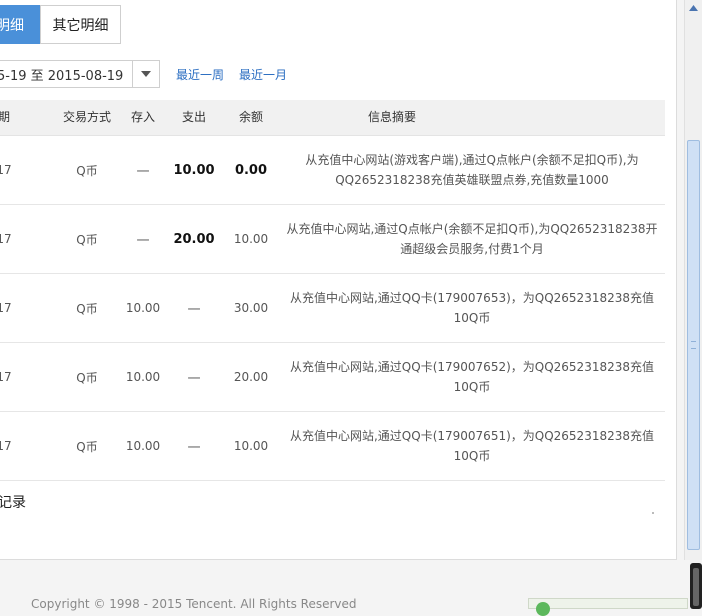 The image size is (702, 616). What do you see at coordinates (608, 607) in the screenshot?
I see `notification-popup` at bounding box center [608, 607].